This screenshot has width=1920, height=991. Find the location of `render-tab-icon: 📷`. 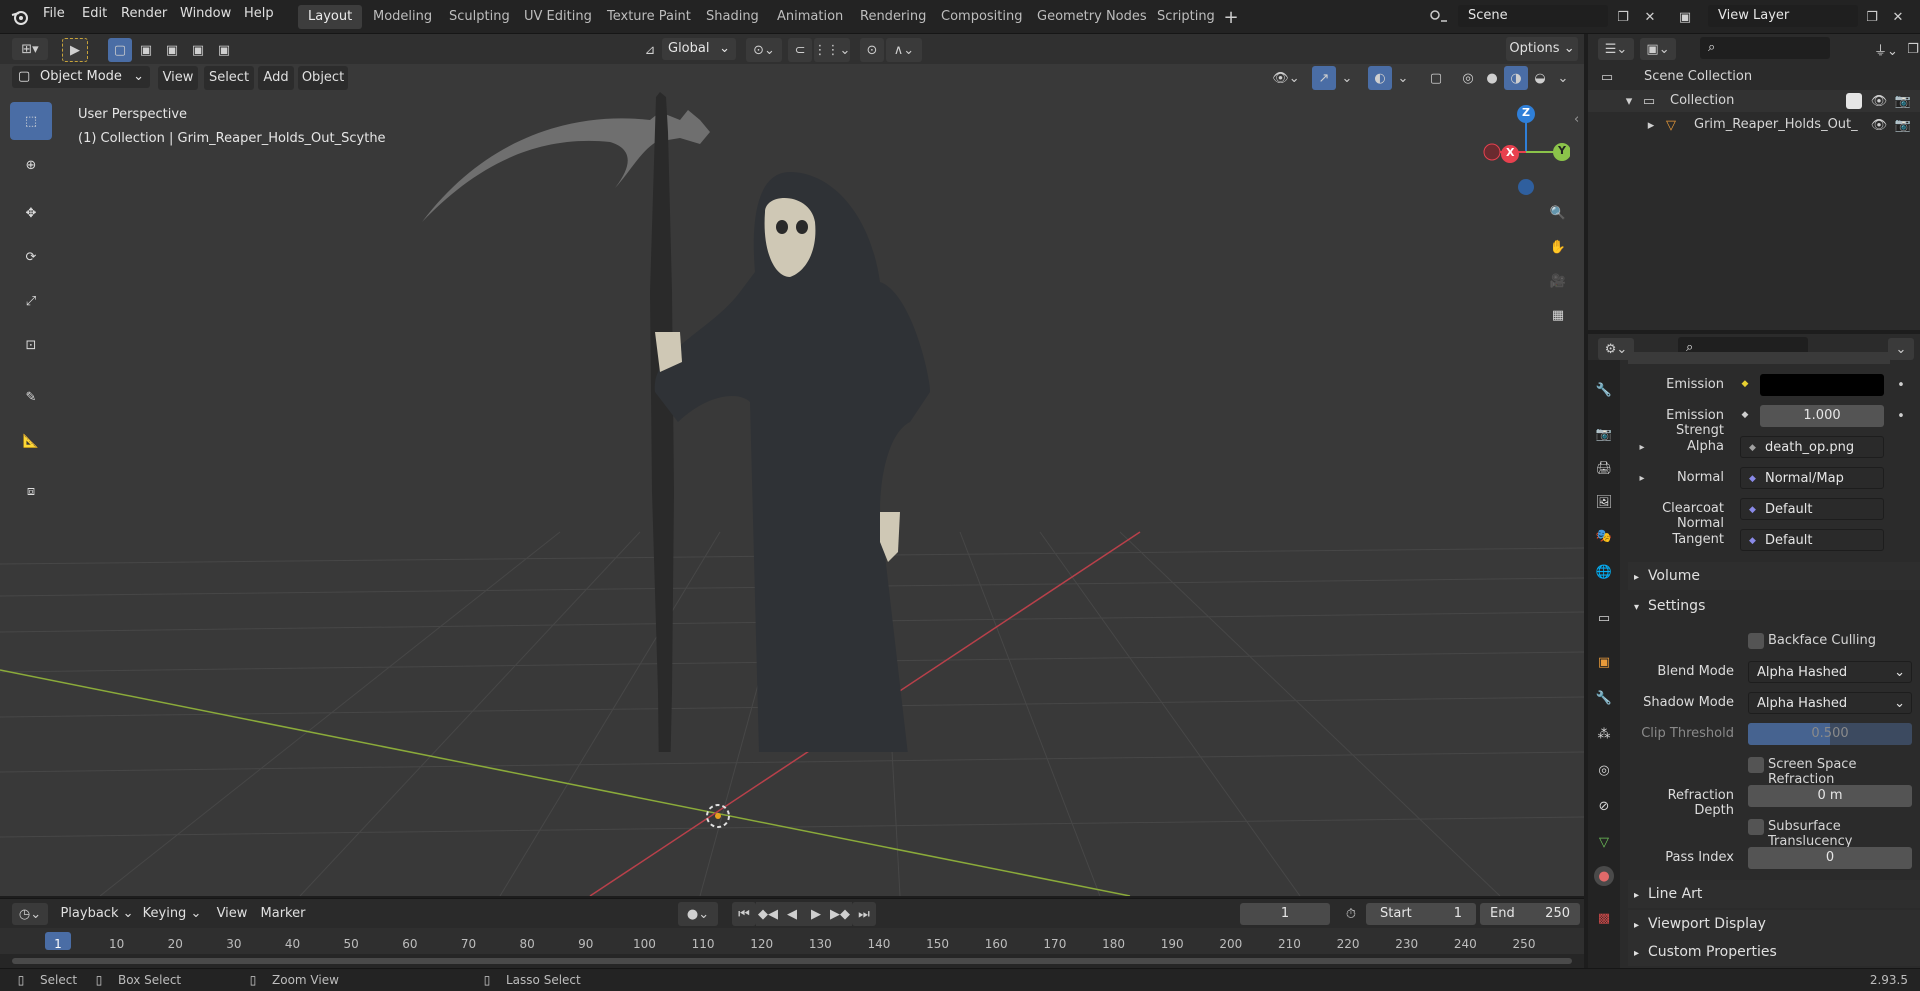

render-tab-icon: 📷 is located at coordinates (1604, 434).